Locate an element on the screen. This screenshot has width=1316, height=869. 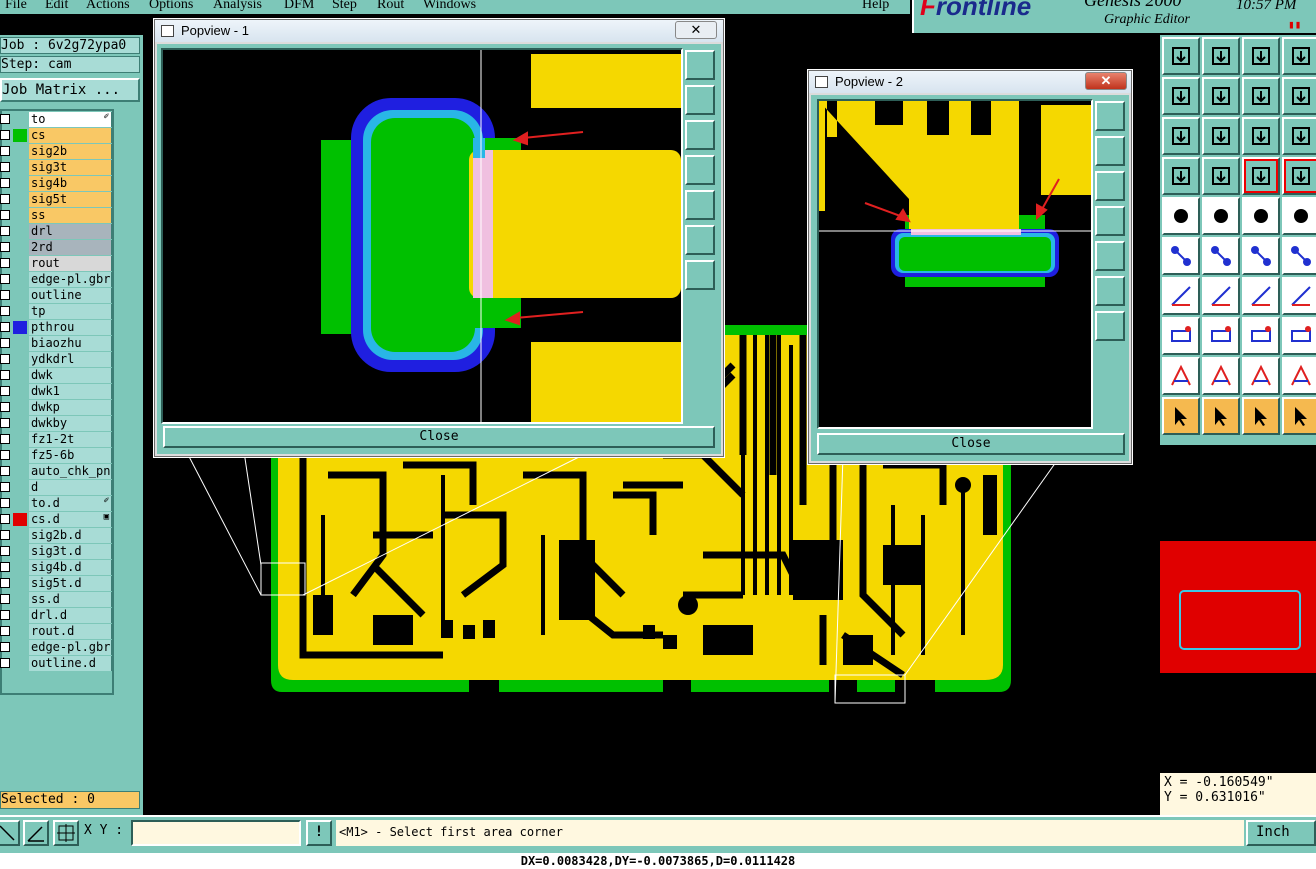
draw-line-icon is located at coordinates (1221, 296).